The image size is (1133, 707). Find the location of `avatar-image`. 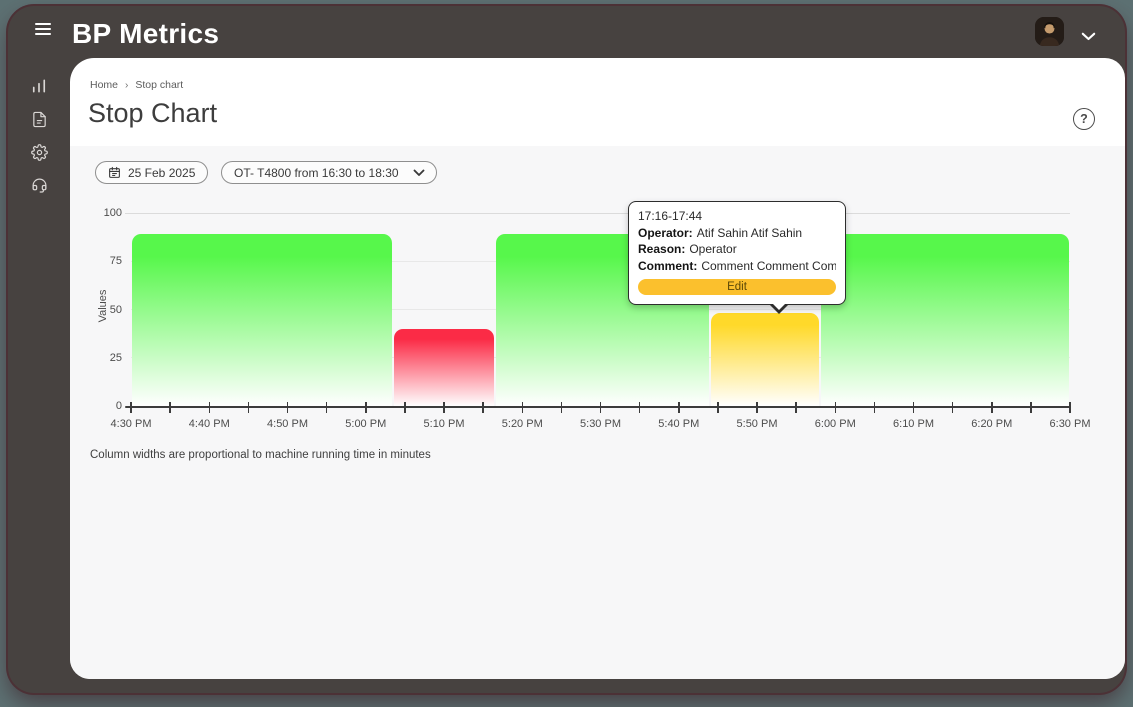

avatar-image is located at coordinates (1049, 31).